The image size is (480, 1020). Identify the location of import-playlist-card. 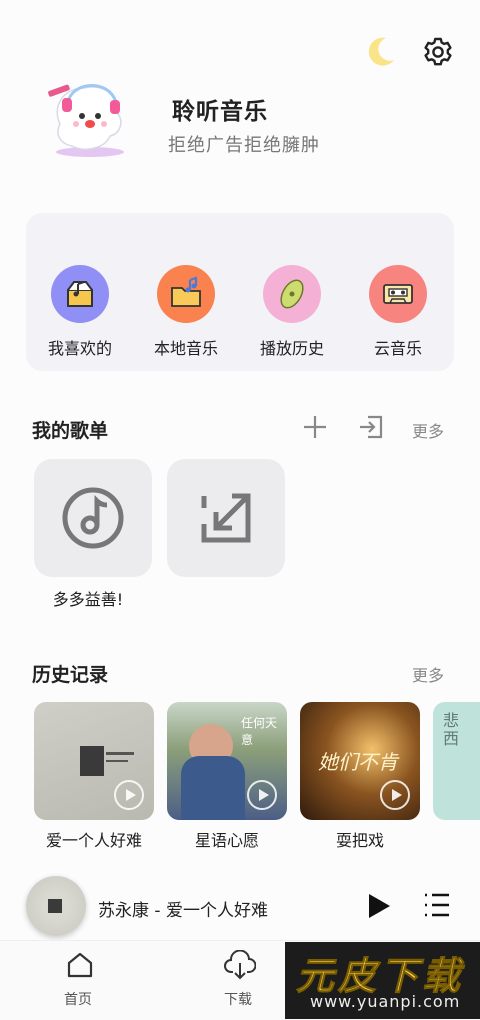
(226, 518).